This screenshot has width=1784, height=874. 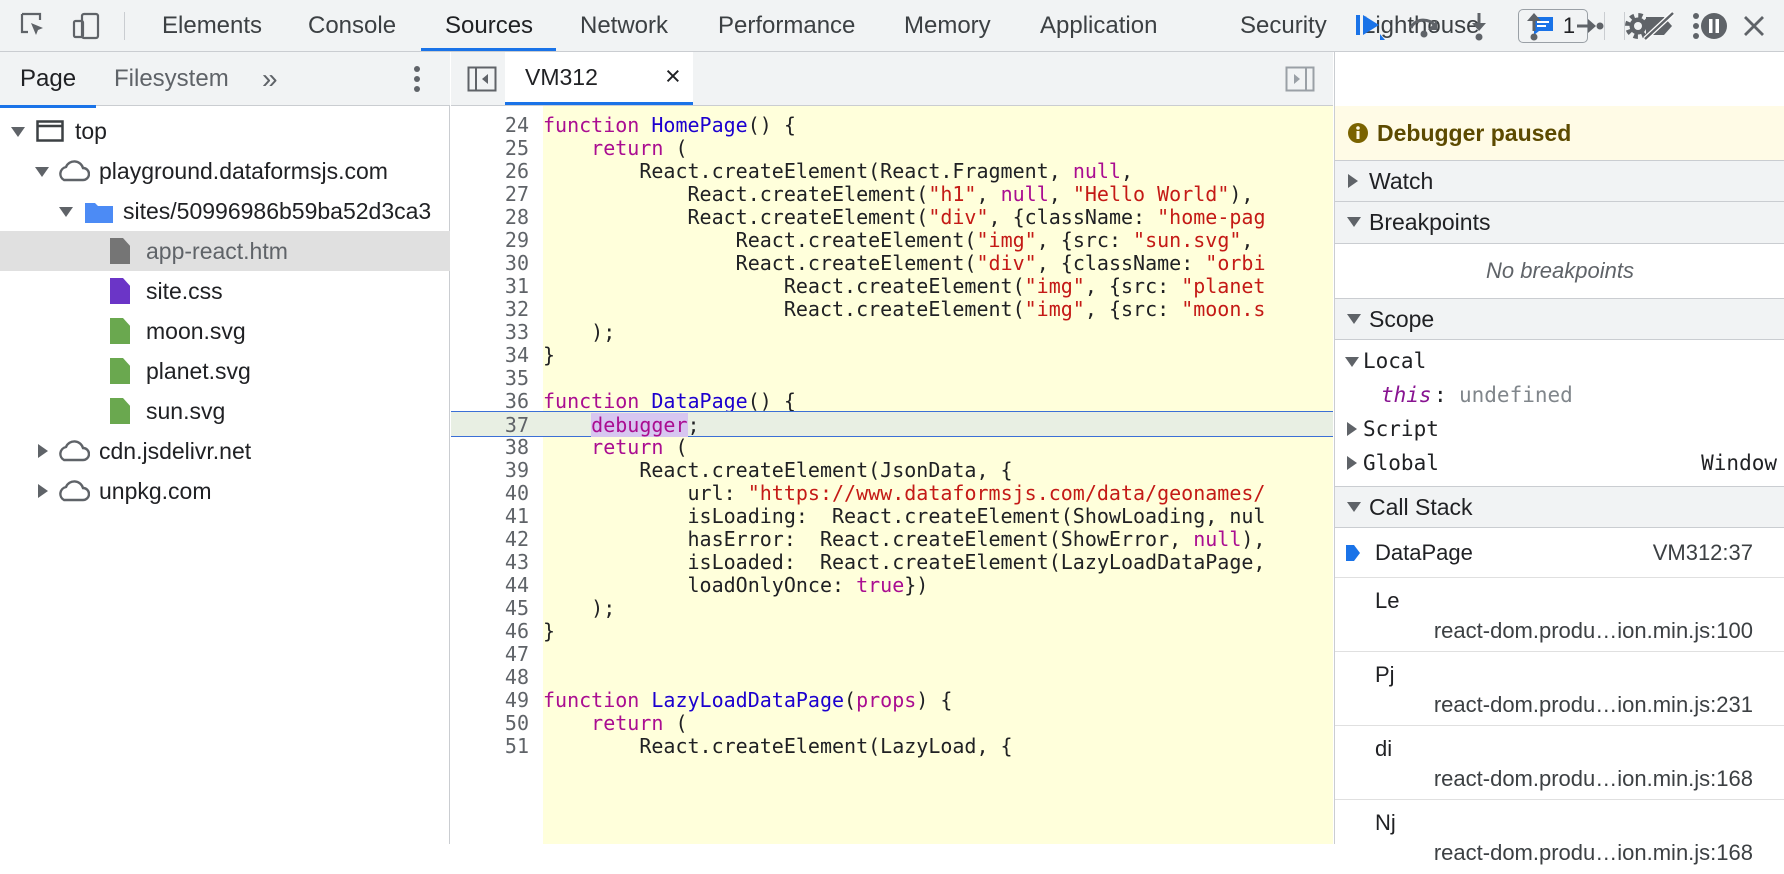 I want to click on file-html-icon, so click(x=120, y=251).